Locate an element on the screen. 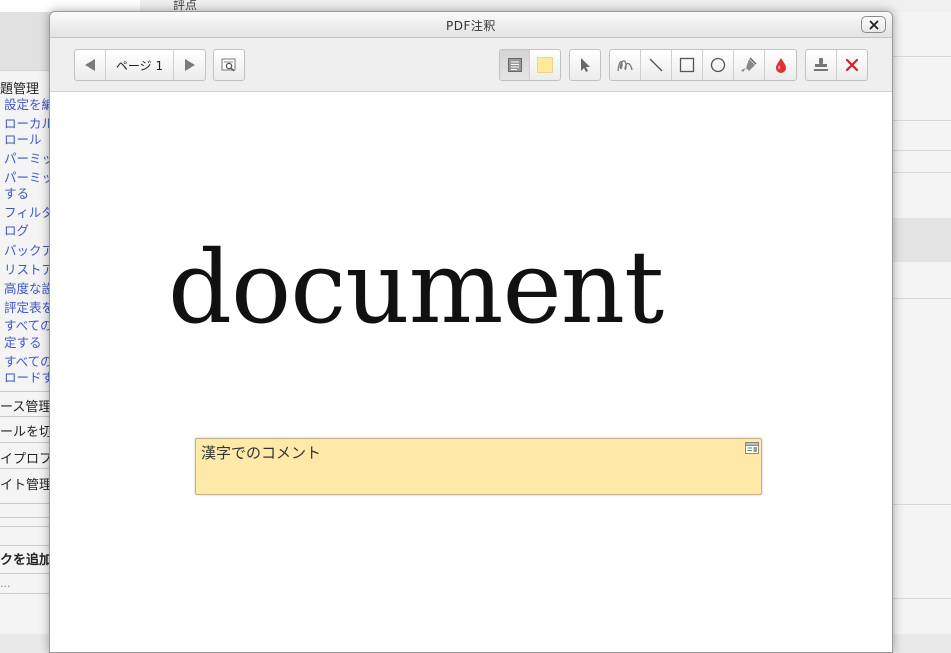 The height and width of the screenshot is (653, 951). sidebar-link: ロードす is located at coordinates (29, 378).